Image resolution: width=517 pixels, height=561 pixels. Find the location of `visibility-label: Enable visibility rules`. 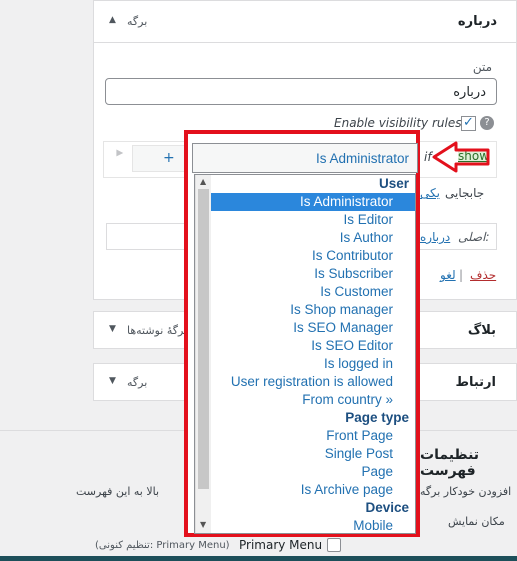

visibility-label: Enable visibility rules is located at coordinates (398, 123).